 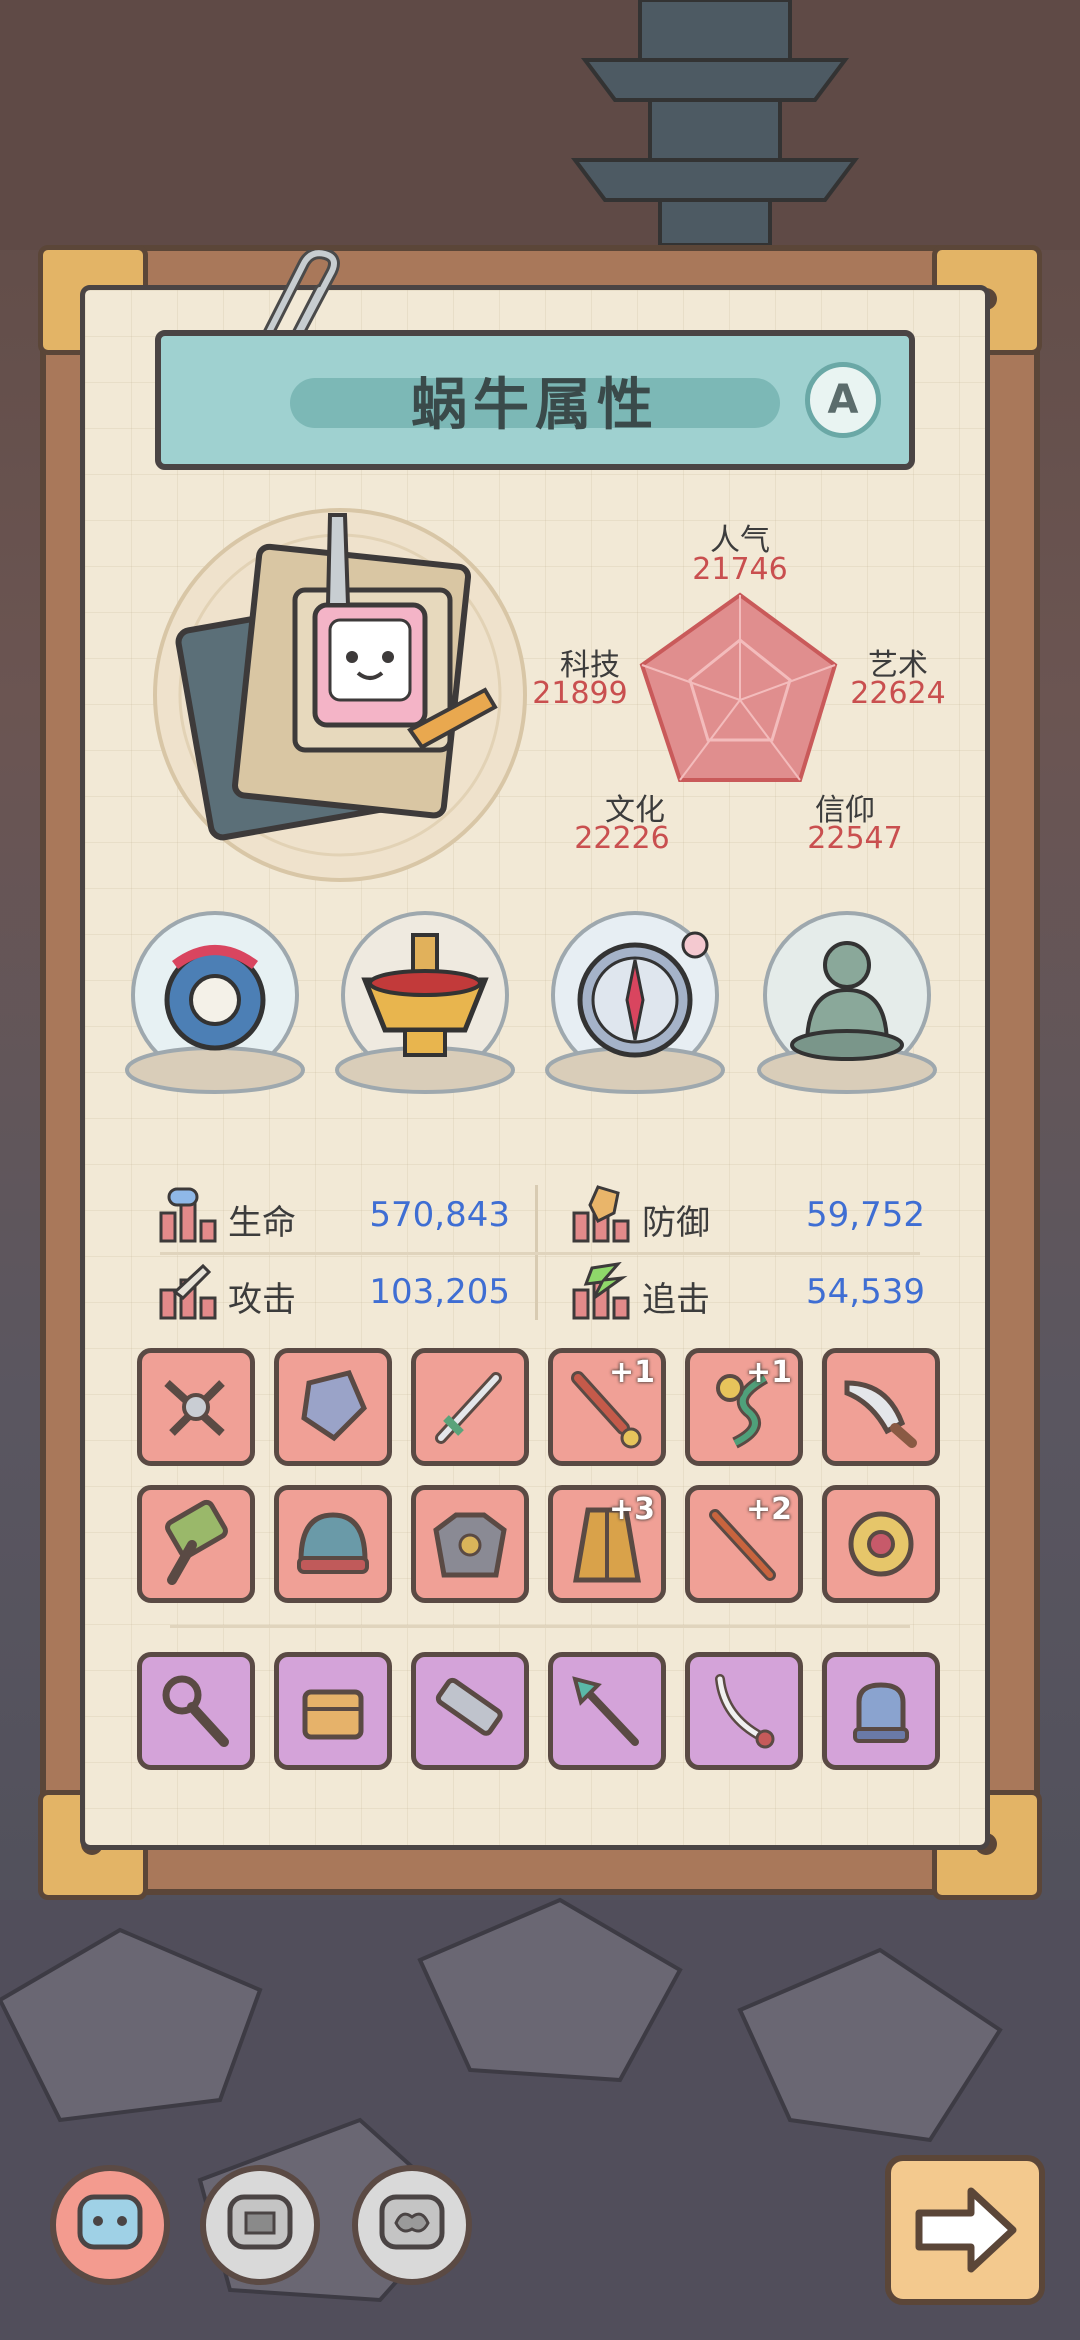 What do you see at coordinates (880, 1414) in the screenshot?
I see `knife-icon` at bounding box center [880, 1414].